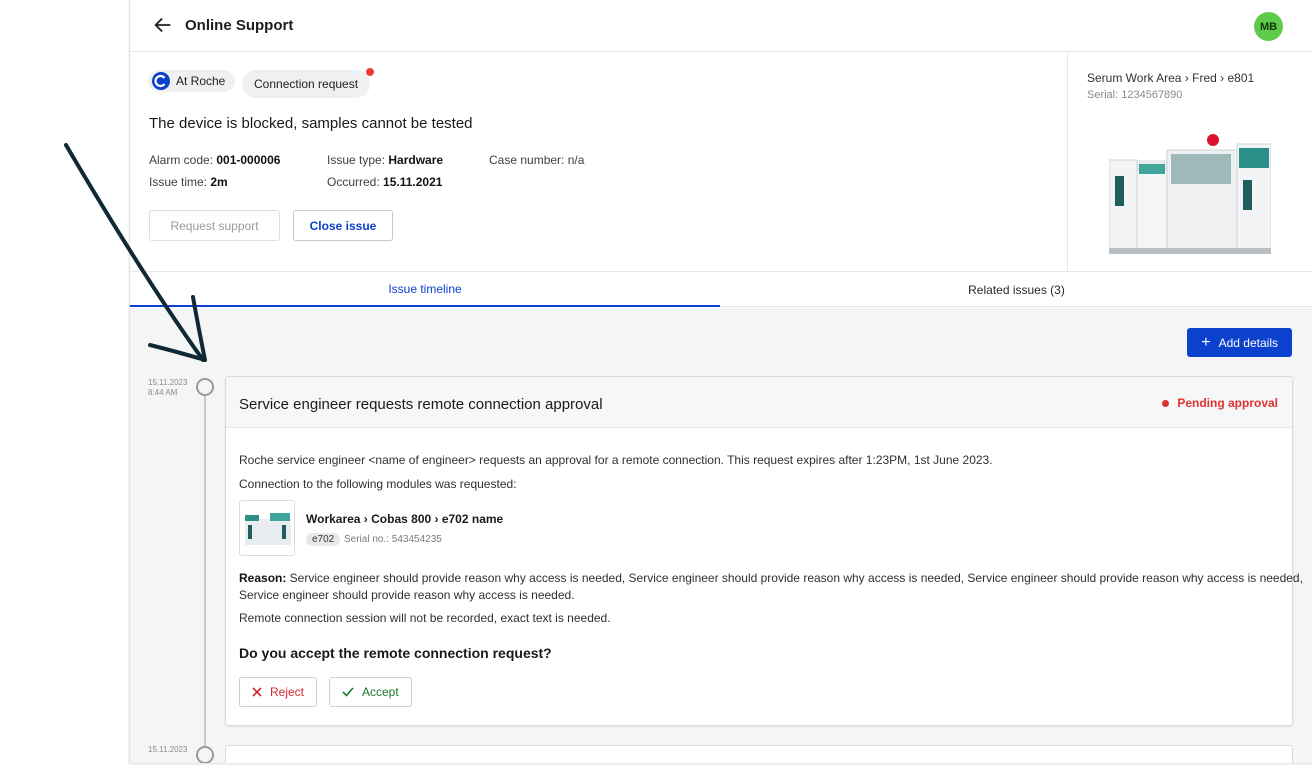 The height and width of the screenshot is (768, 1312). I want to click on reject-button: Reject, so click(278, 692).